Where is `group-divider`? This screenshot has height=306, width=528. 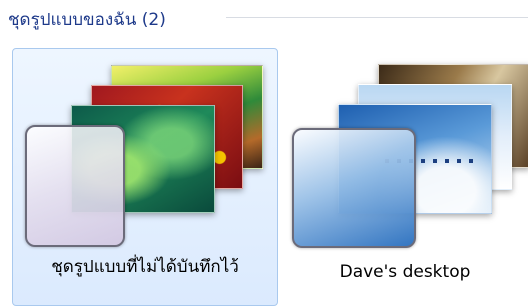 group-divider is located at coordinates (377, 17).